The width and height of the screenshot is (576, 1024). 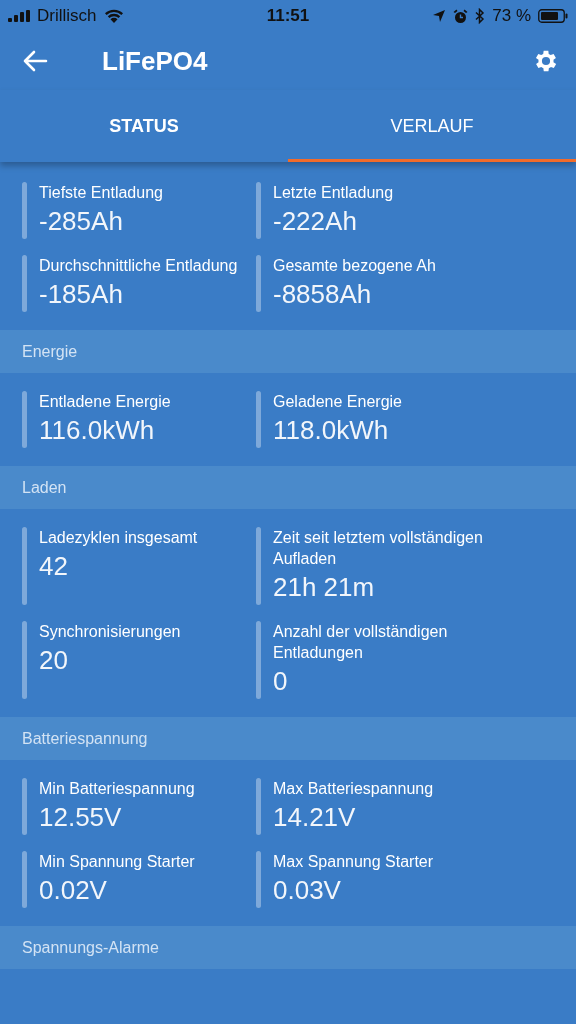 I want to click on tab: STATUS, so click(x=144, y=126).